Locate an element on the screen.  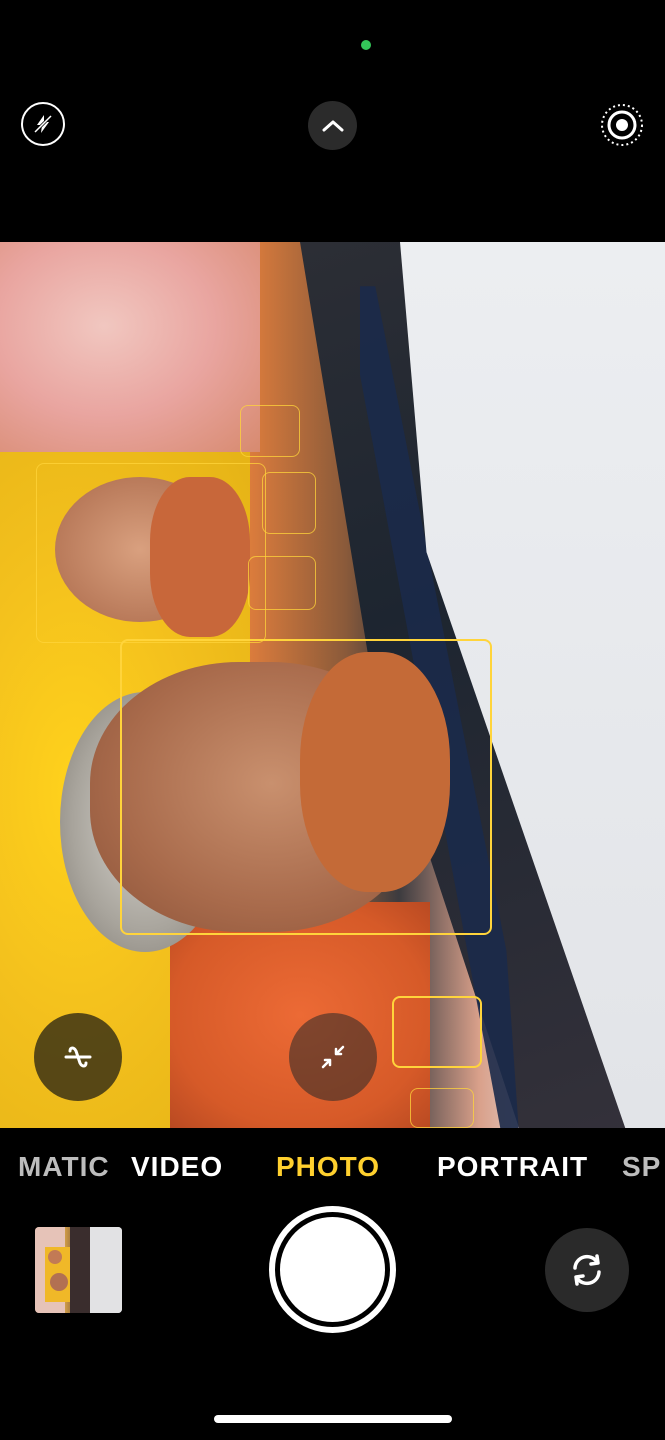
last-photo-thumbnail is located at coordinates (78, 1270).